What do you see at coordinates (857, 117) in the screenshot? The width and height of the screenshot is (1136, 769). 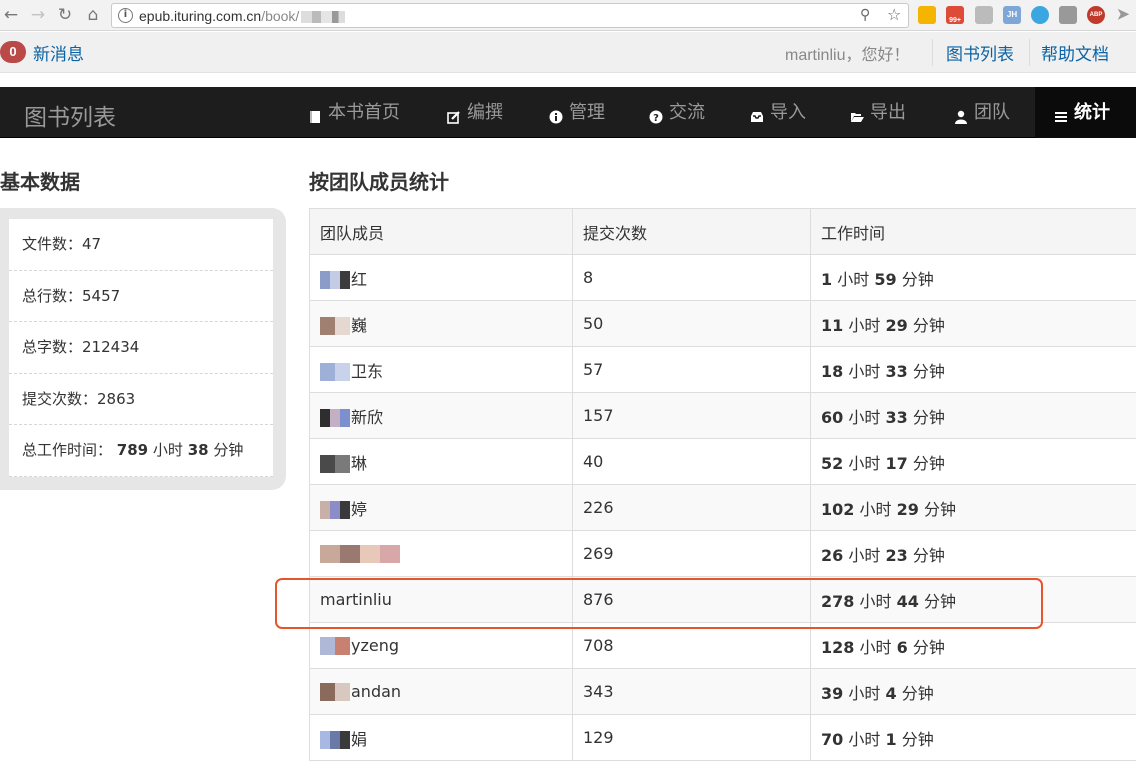 I see `folder-open-icon` at bounding box center [857, 117].